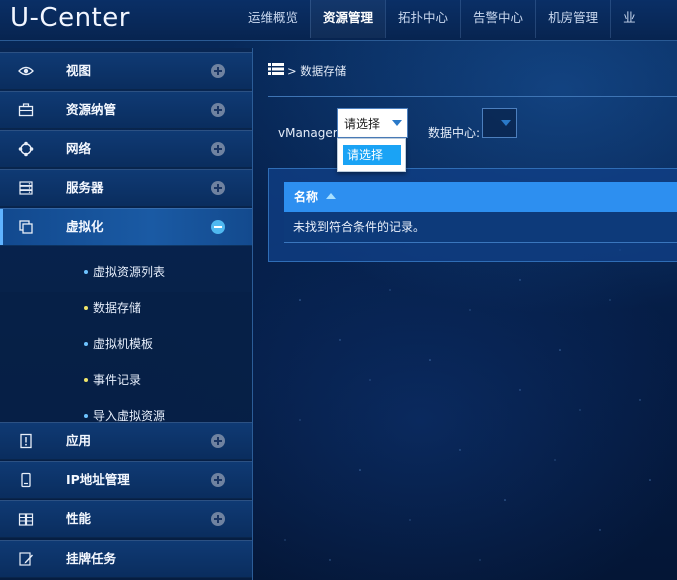  What do you see at coordinates (629, 19) in the screenshot?
I see `nav-business: 业` at bounding box center [629, 19].